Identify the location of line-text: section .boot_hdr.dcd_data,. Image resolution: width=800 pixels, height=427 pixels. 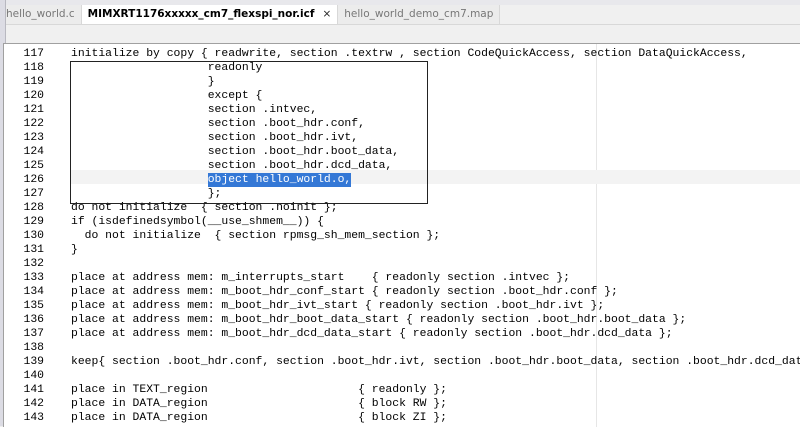
(232, 166).